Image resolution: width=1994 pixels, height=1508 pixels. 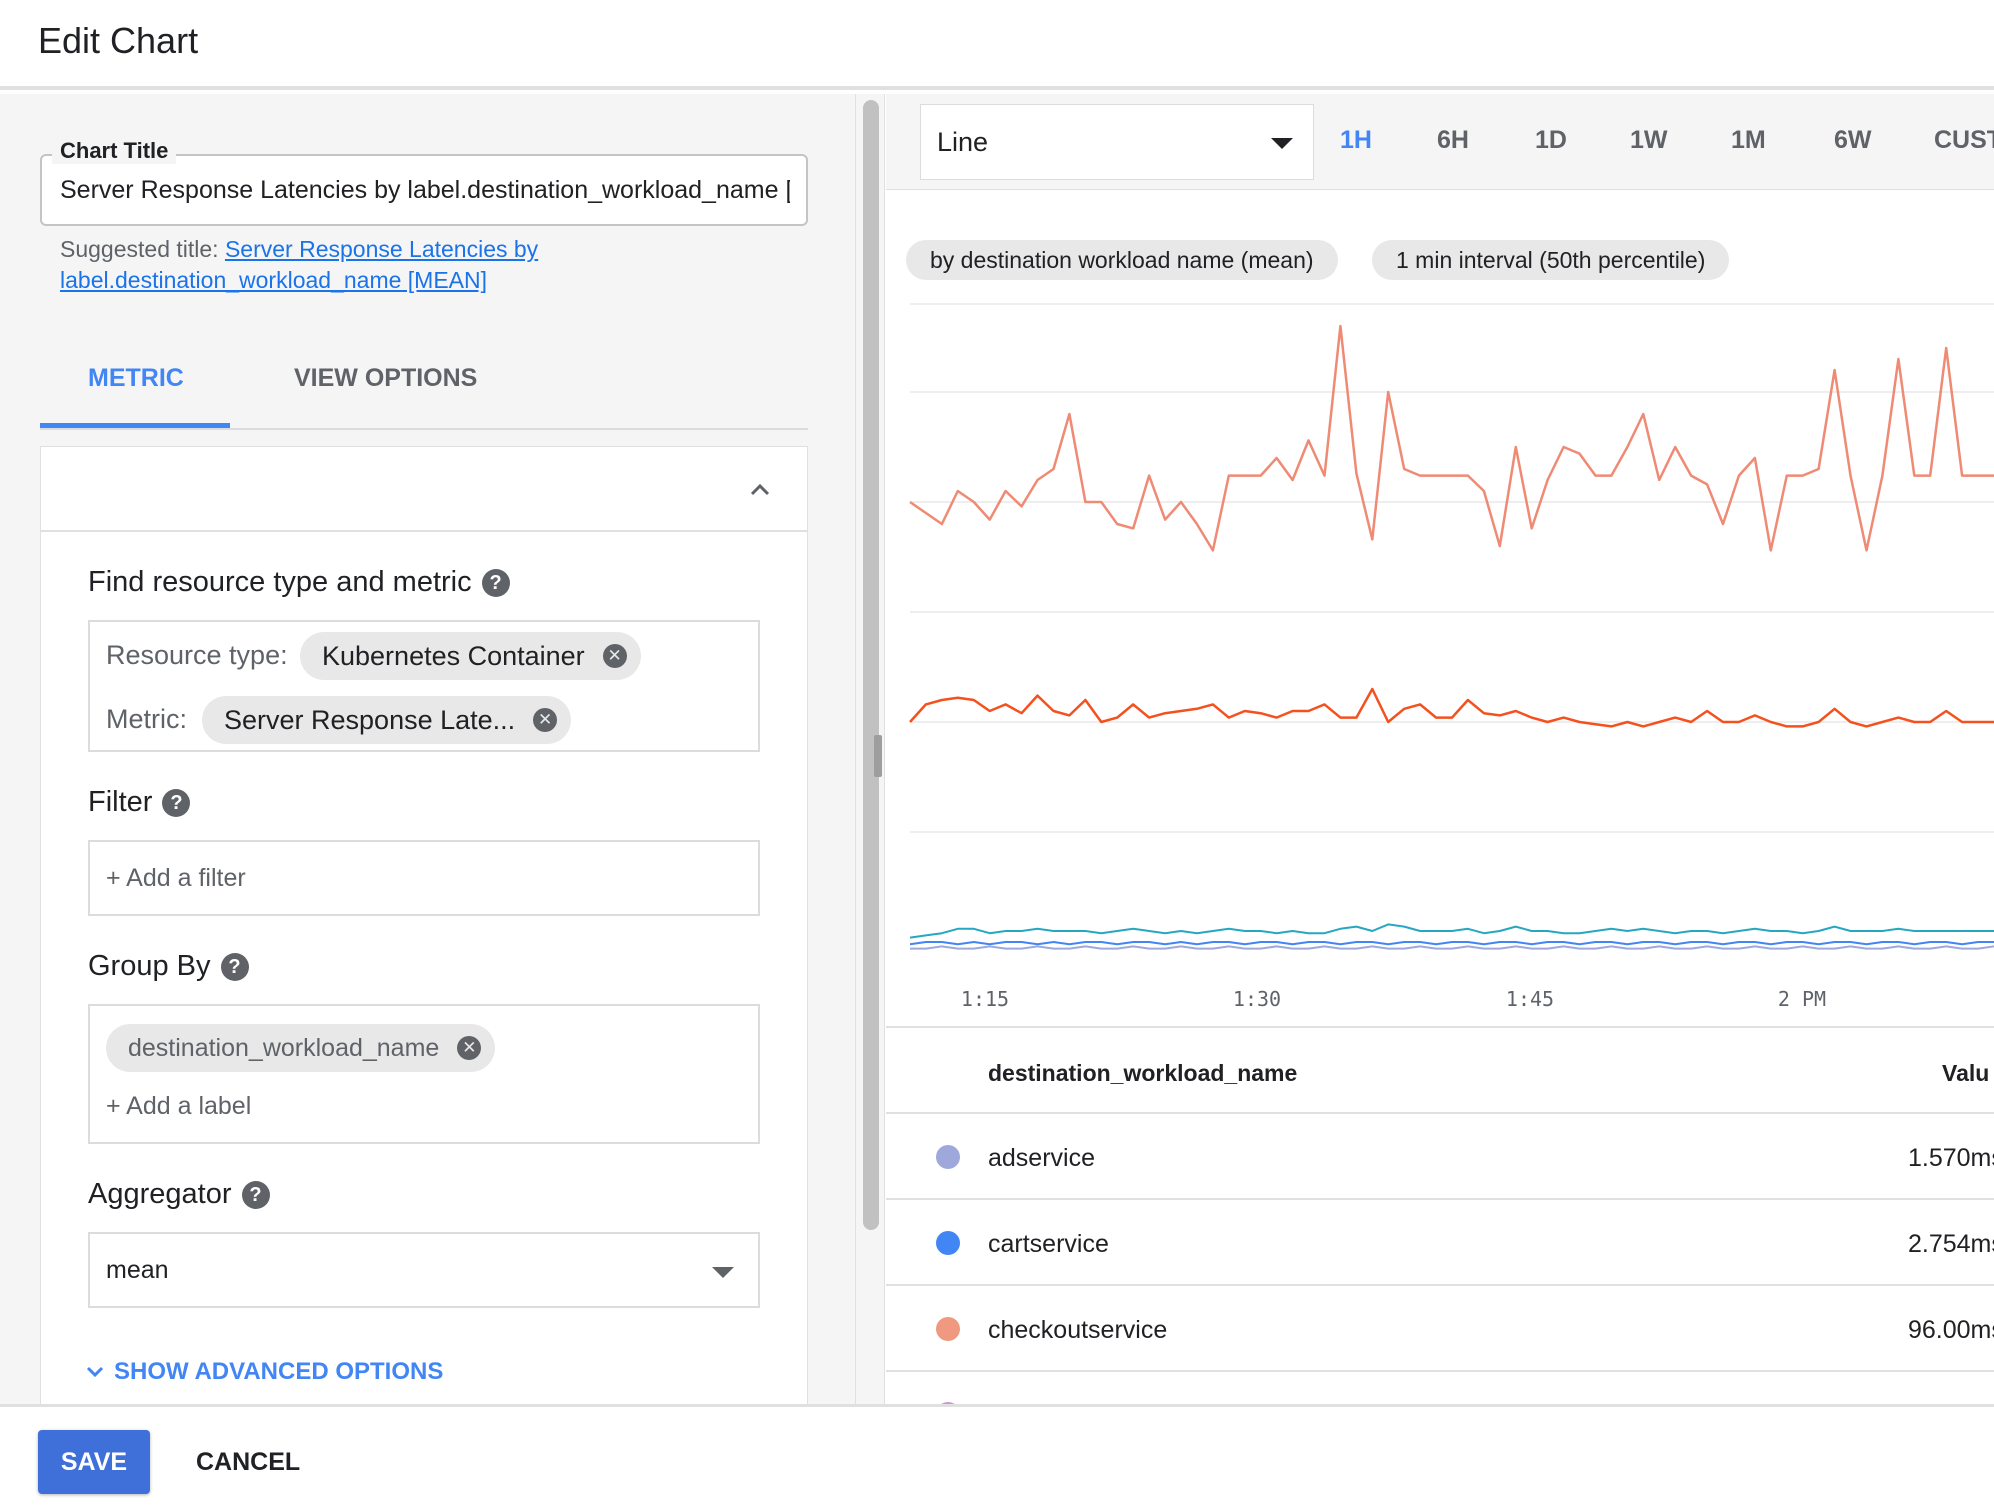 I want to click on suggested-title-link-line1: Server Response Latencies by, so click(x=381, y=249).